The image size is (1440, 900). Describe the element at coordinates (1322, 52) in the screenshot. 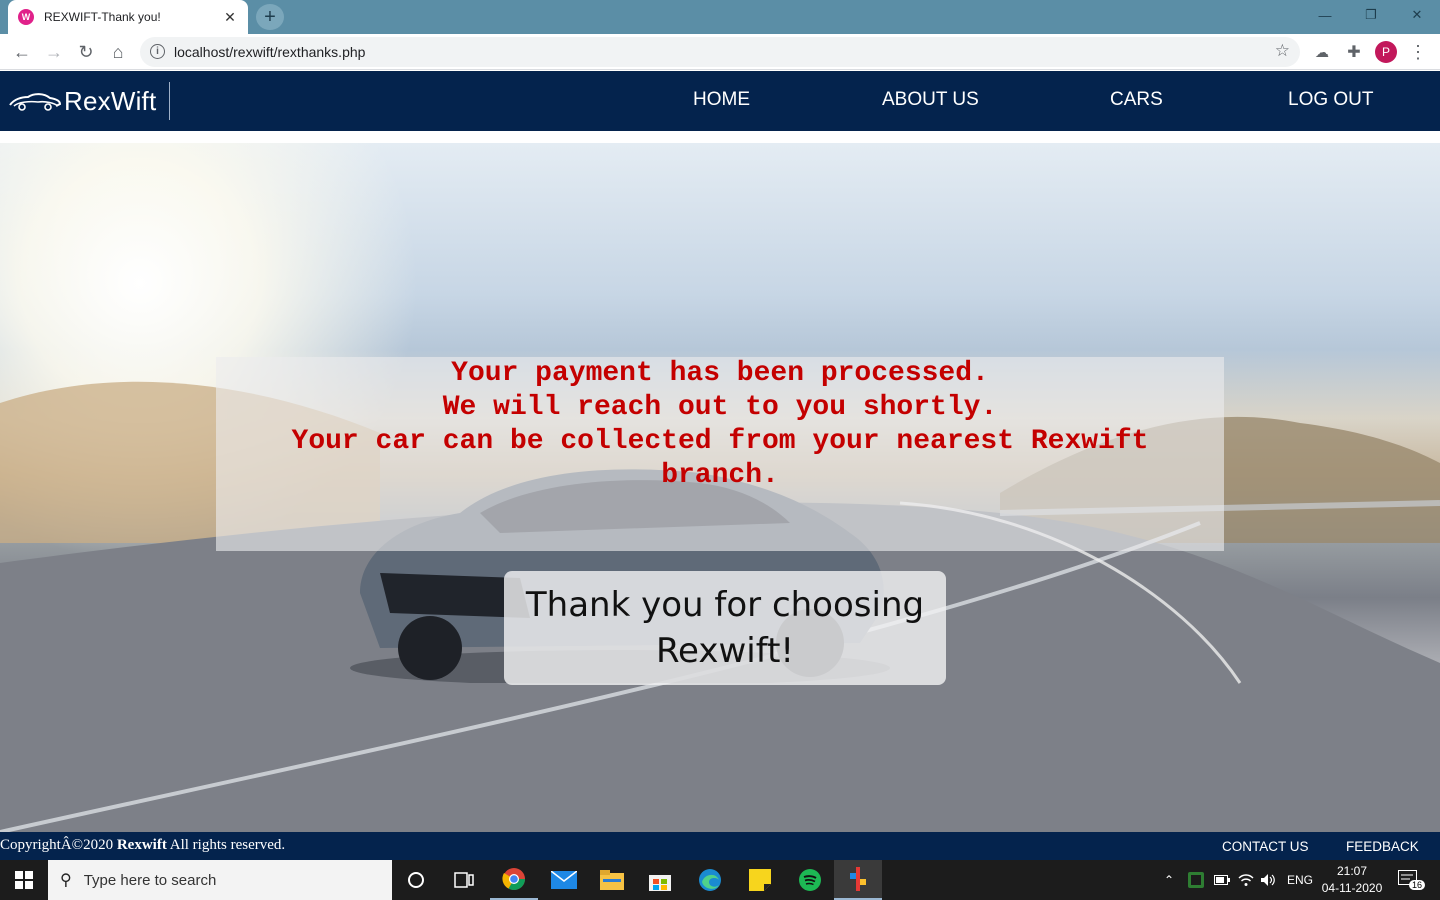

I see `cloud-extension-icon: ☁` at that location.